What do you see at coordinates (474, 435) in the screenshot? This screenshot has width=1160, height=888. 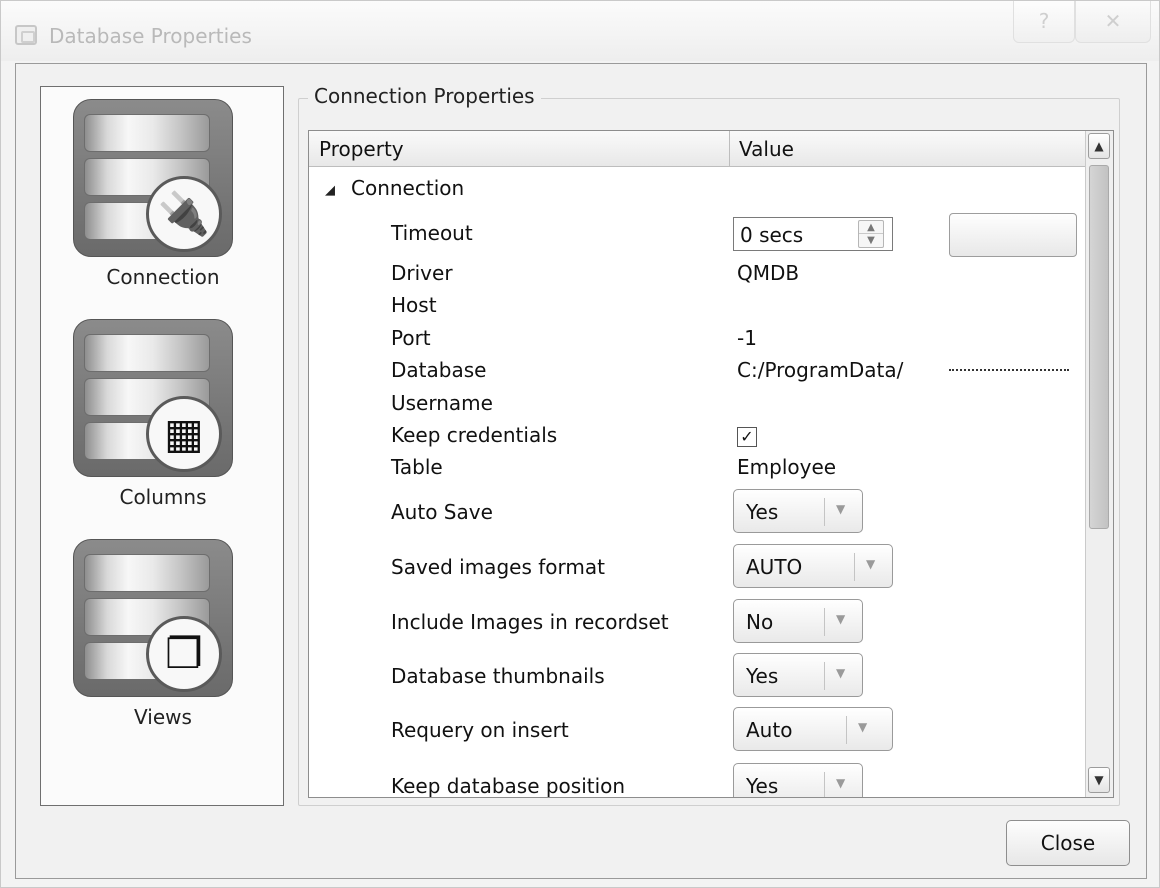 I see `property-label-keep-credentials: Keep credentials` at bounding box center [474, 435].